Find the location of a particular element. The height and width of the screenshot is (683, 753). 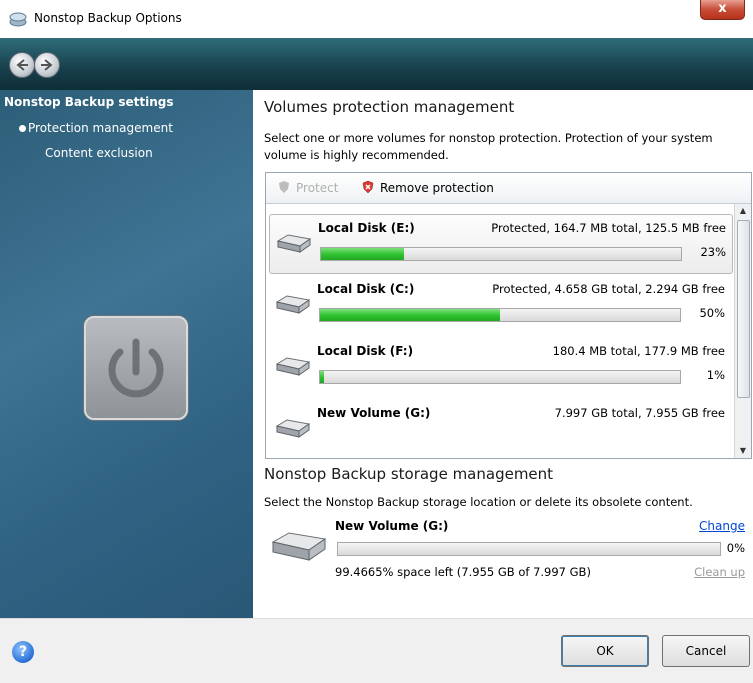

storage-usage-bar is located at coordinates (529, 549).